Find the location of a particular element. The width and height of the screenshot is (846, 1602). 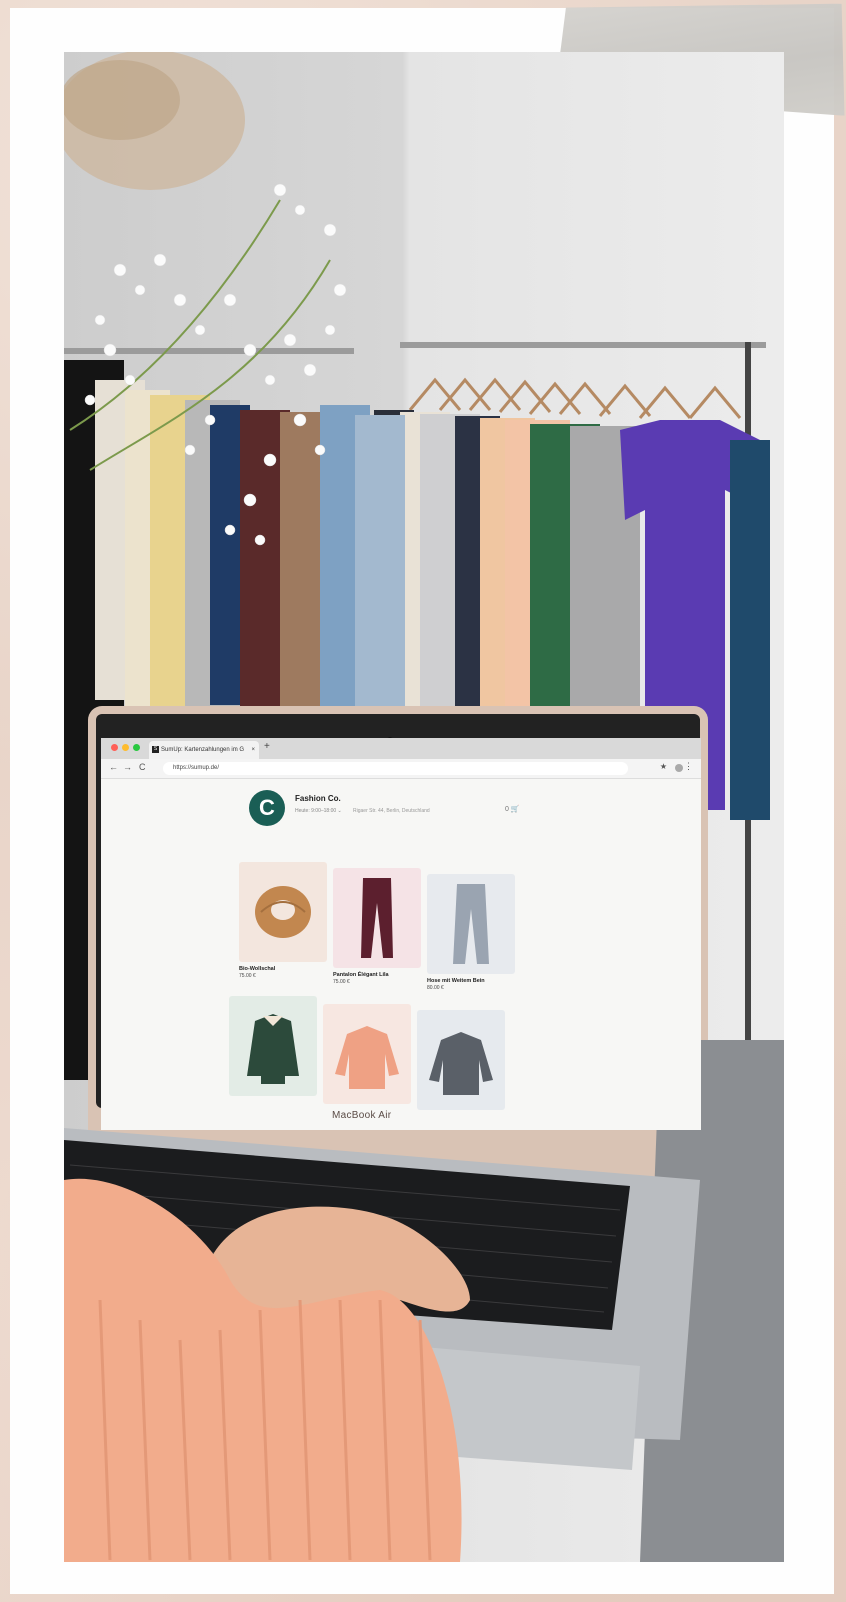

profile-avatar is located at coordinates (679, 768).